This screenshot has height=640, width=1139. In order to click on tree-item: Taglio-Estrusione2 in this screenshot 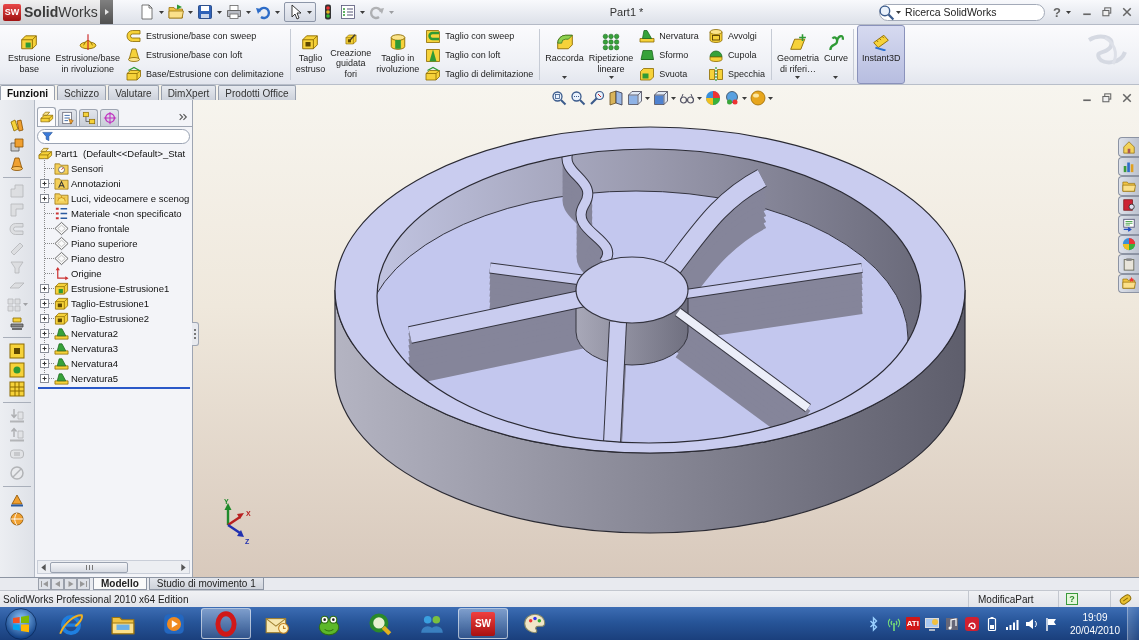, I will do `click(110, 318)`.